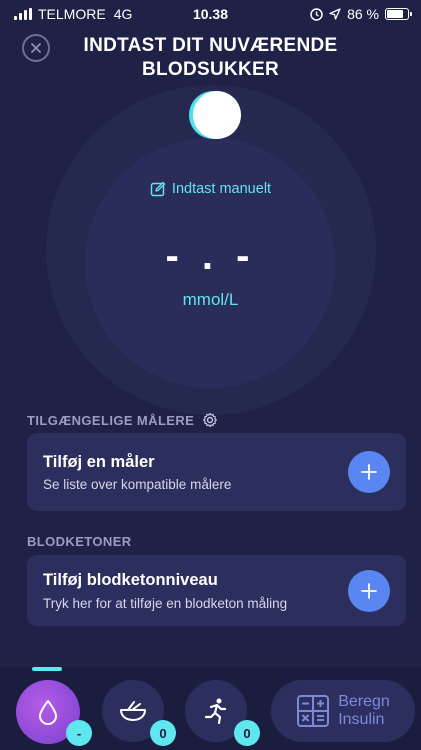 Image resolution: width=421 pixels, height=750 pixels. I want to click on glucose-value: - . -, so click(210, 256).